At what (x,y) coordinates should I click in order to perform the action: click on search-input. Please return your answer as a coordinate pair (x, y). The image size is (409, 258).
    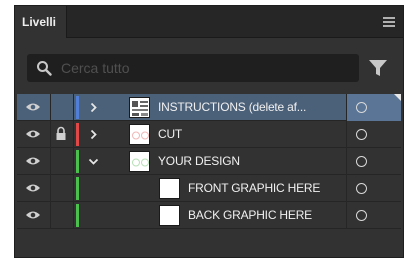
    Looking at the image, I should click on (206, 68).